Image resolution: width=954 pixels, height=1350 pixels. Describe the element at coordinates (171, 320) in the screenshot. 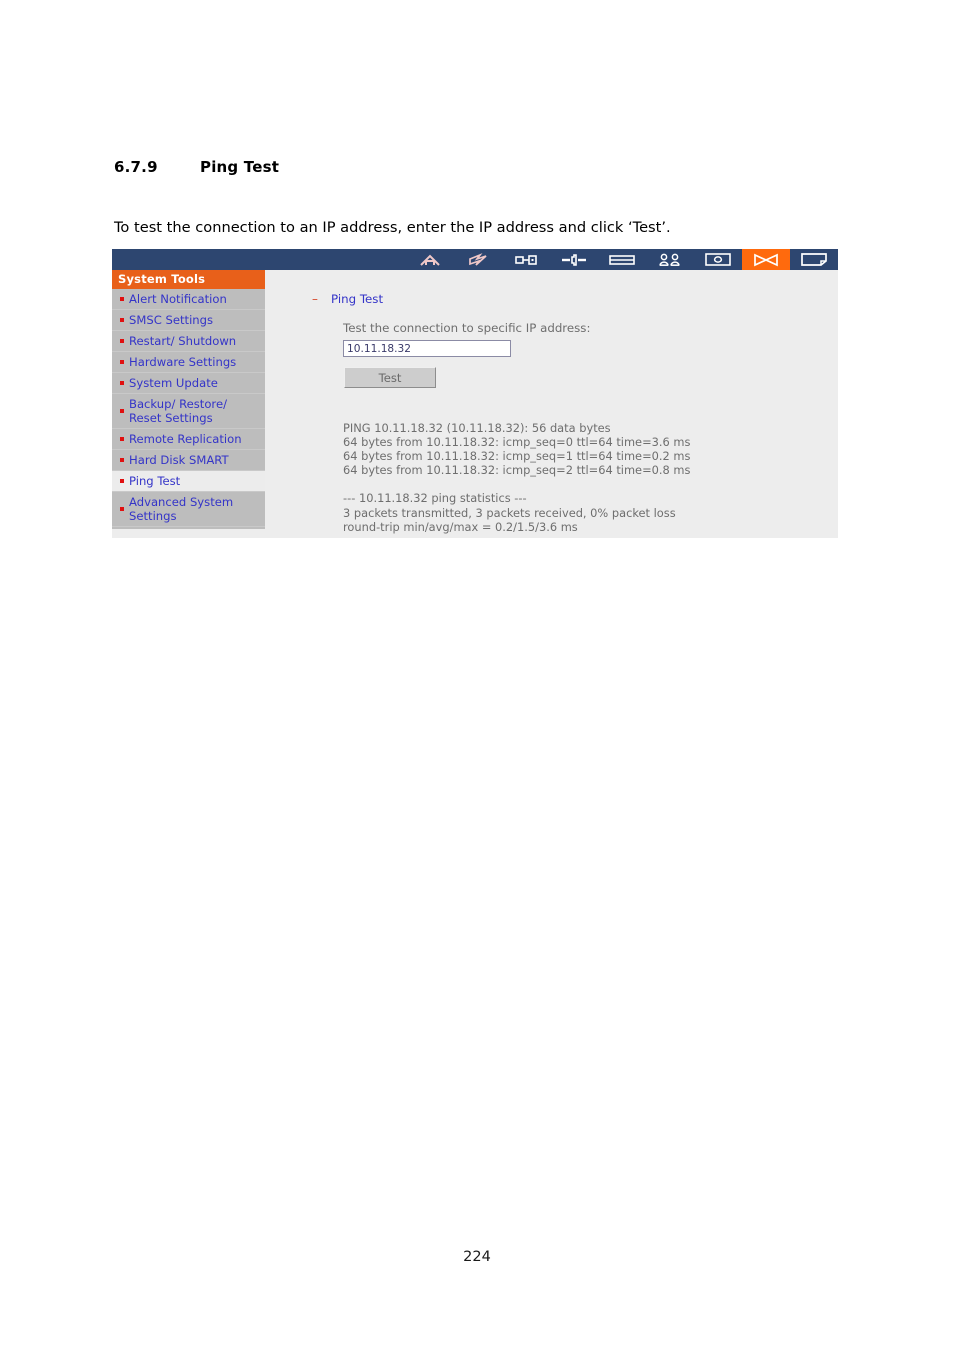

I see `sidebar-item-label: SMSC Settings` at that location.